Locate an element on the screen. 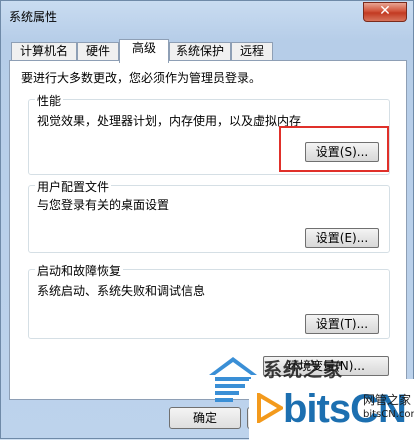  highlight-box is located at coordinates (334, 149).